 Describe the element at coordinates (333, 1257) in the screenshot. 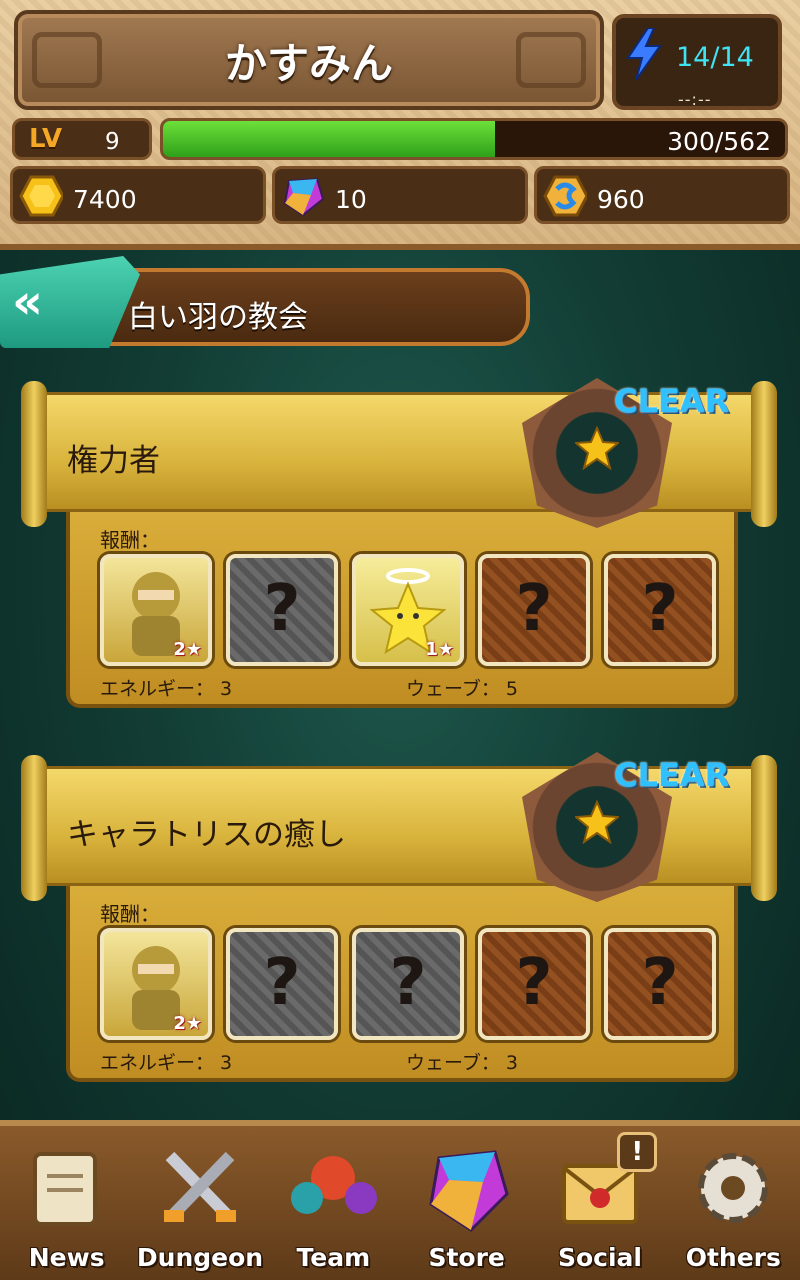

I see `nav-label: Team` at that location.